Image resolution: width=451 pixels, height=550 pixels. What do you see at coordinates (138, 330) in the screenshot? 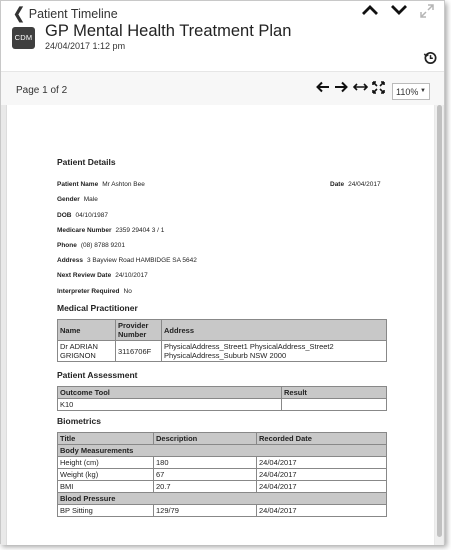
I see `column-header-provider: Provider Number` at bounding box center [138, 330].